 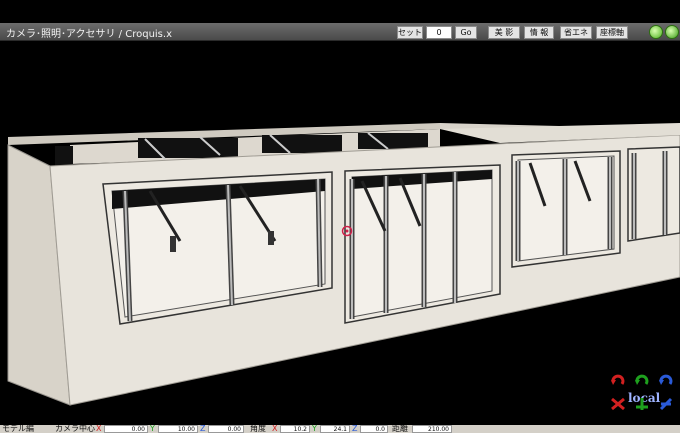 I want to click on move-x-icon, so click(x=618, y=404).